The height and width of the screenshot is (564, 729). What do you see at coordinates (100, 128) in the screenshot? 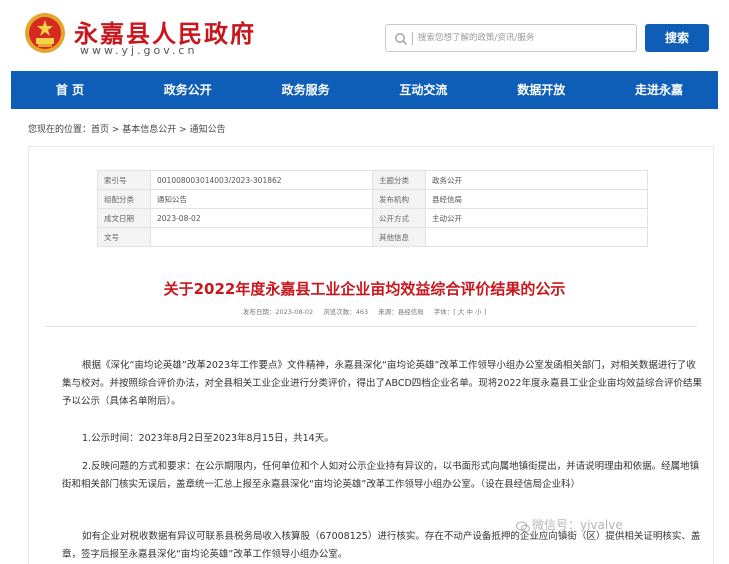
I see `breadcrumb-item-home: 首页` at bounding box center [100, 128].